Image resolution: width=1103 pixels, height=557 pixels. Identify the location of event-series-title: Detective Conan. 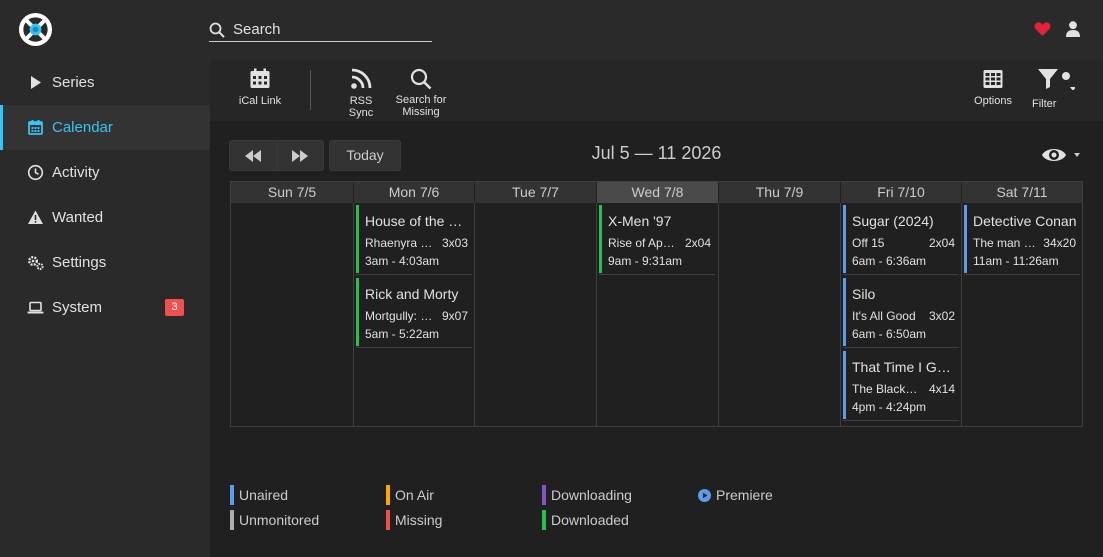
(1025, 221).